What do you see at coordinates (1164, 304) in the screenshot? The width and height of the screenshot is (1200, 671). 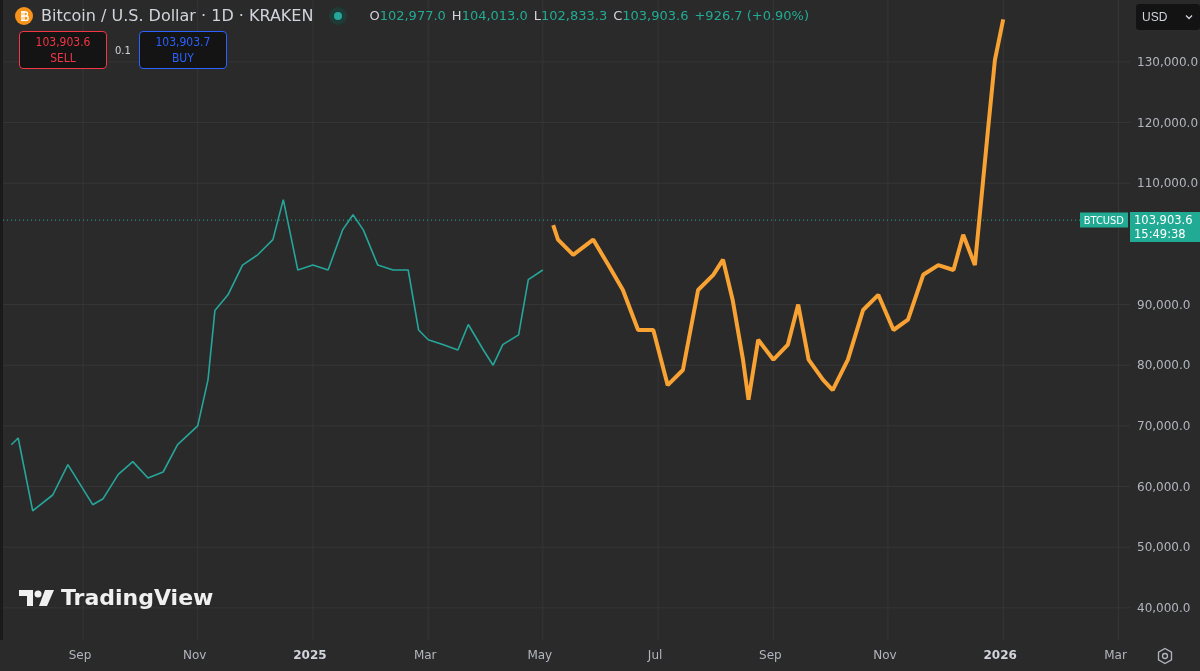 I see `price-axis-label: 90,000.0` at bounding box center [1164, 304].